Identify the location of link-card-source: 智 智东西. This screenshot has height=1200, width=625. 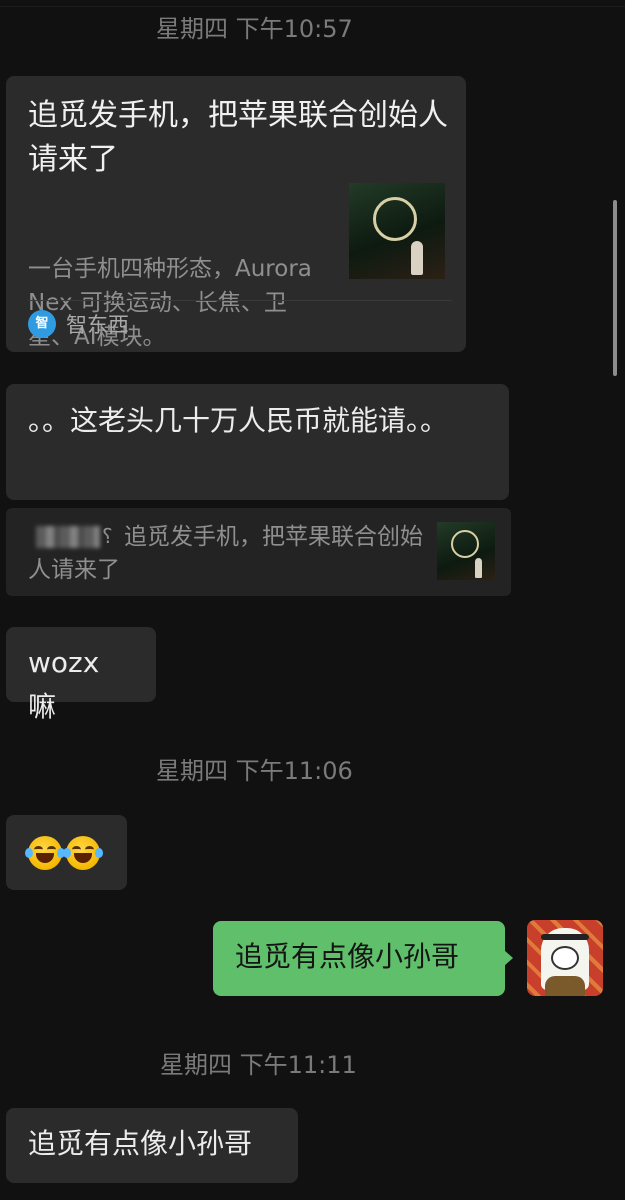
(78, 324).